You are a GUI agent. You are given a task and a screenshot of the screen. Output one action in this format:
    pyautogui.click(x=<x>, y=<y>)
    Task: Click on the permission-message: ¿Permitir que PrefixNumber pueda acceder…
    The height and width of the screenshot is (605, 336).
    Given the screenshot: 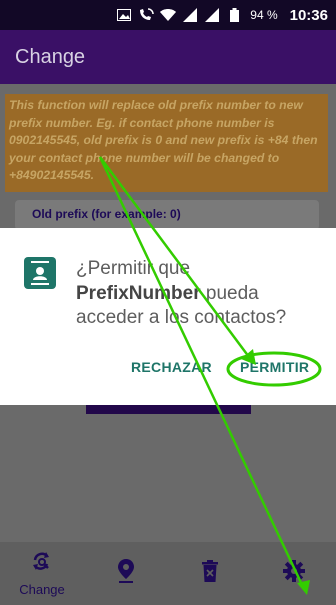 What is the action you would take?
    pyautogui.click(x=196, y=294)
    